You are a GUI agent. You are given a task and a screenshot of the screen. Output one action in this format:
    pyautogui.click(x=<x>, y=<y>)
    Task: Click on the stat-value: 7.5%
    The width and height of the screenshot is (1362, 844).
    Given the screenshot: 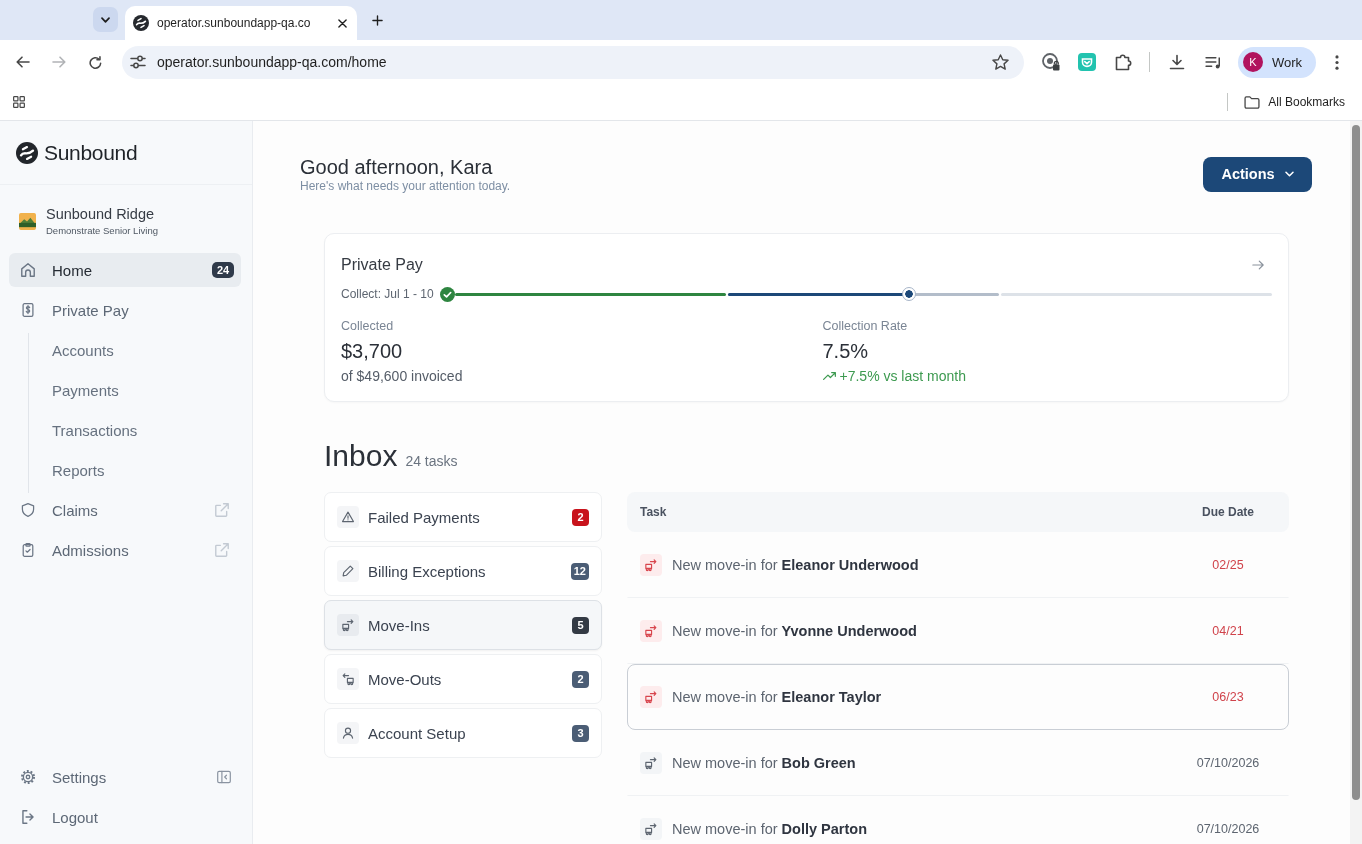 What is the action you would take?
    pyautogui.click(x=845, y=351)
    